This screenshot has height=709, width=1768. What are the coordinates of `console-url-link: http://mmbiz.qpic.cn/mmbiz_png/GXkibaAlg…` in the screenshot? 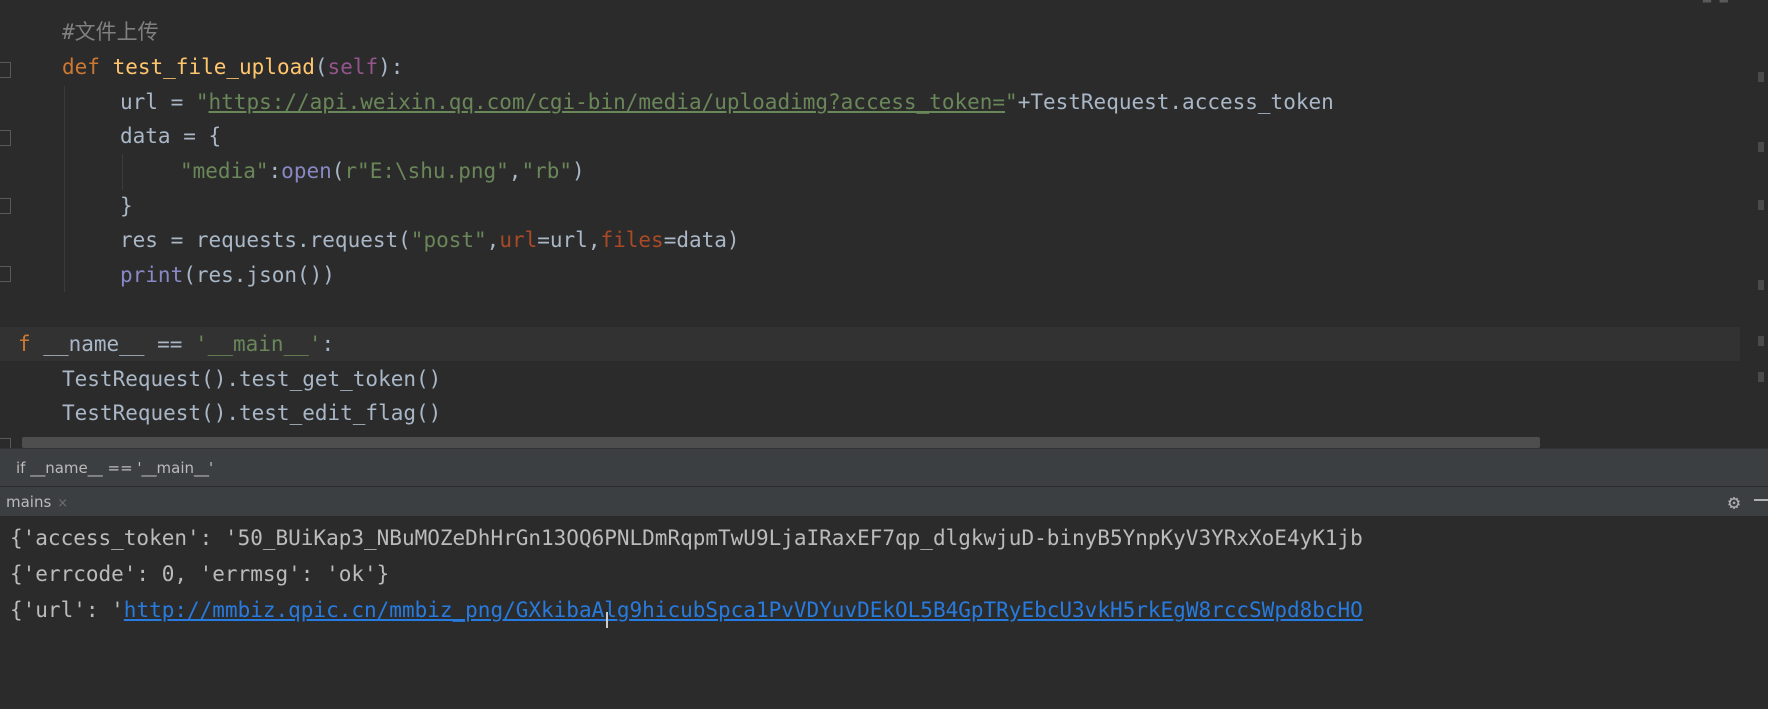 It's located at (743, 610).